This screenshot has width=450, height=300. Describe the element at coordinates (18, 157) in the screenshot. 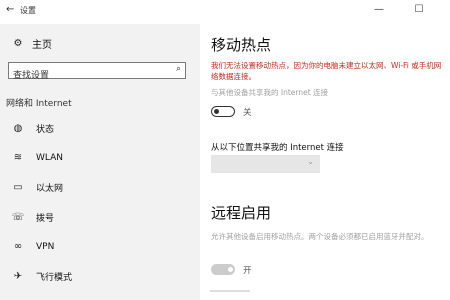

I see `wifi-icon: ≋` at that location.